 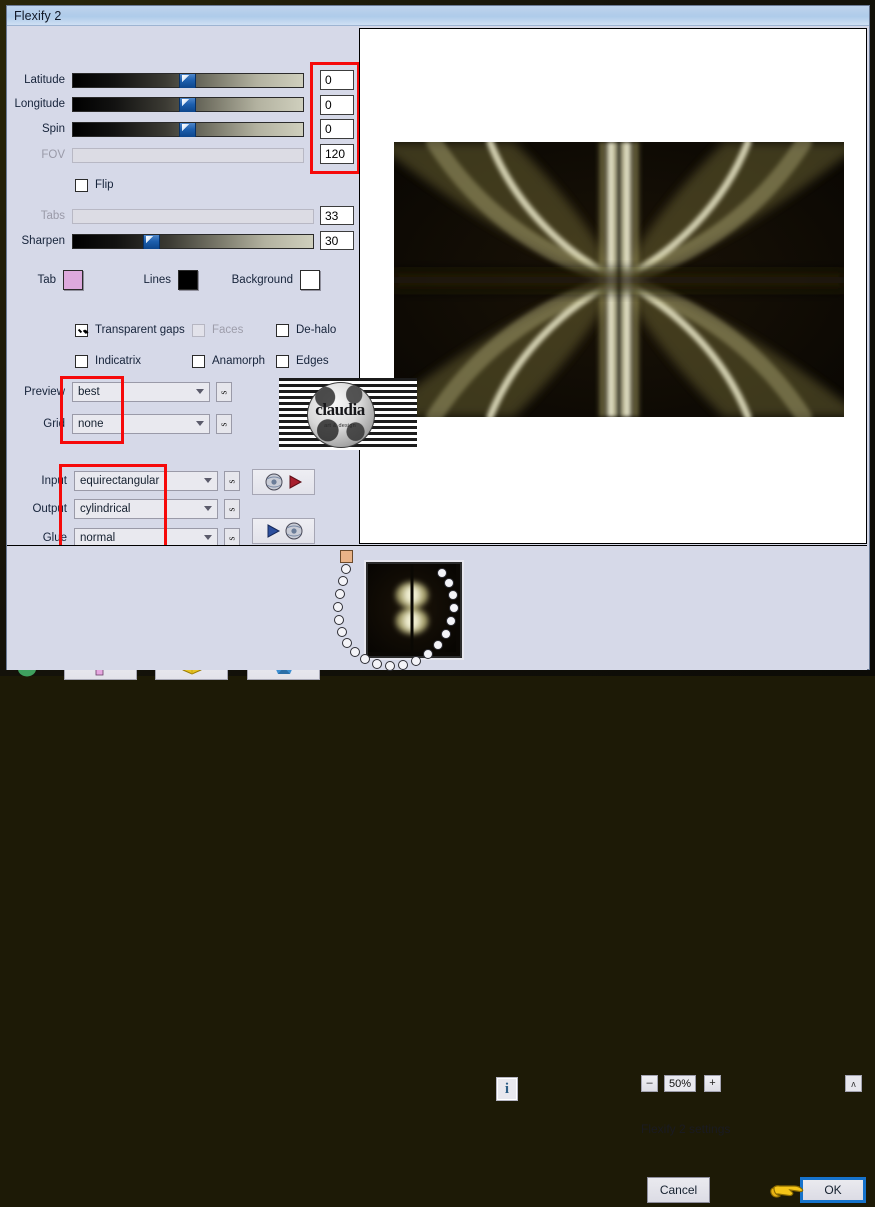 What do you see at coordinates (232, 481) in the screenshot?
I see `input-reset-button: s` at bounding box center [232, 481].